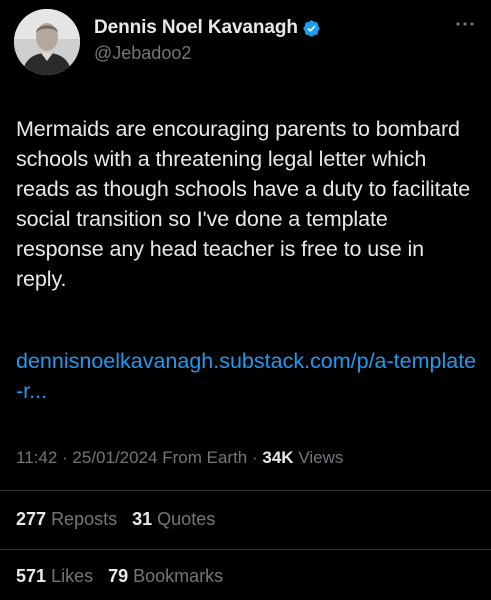 Image resolution: width=491 pixels, height=600 pixels. Describe the element at coordinates (72, 576) in the screenshot. I see `likes-label: Likes` at that location.